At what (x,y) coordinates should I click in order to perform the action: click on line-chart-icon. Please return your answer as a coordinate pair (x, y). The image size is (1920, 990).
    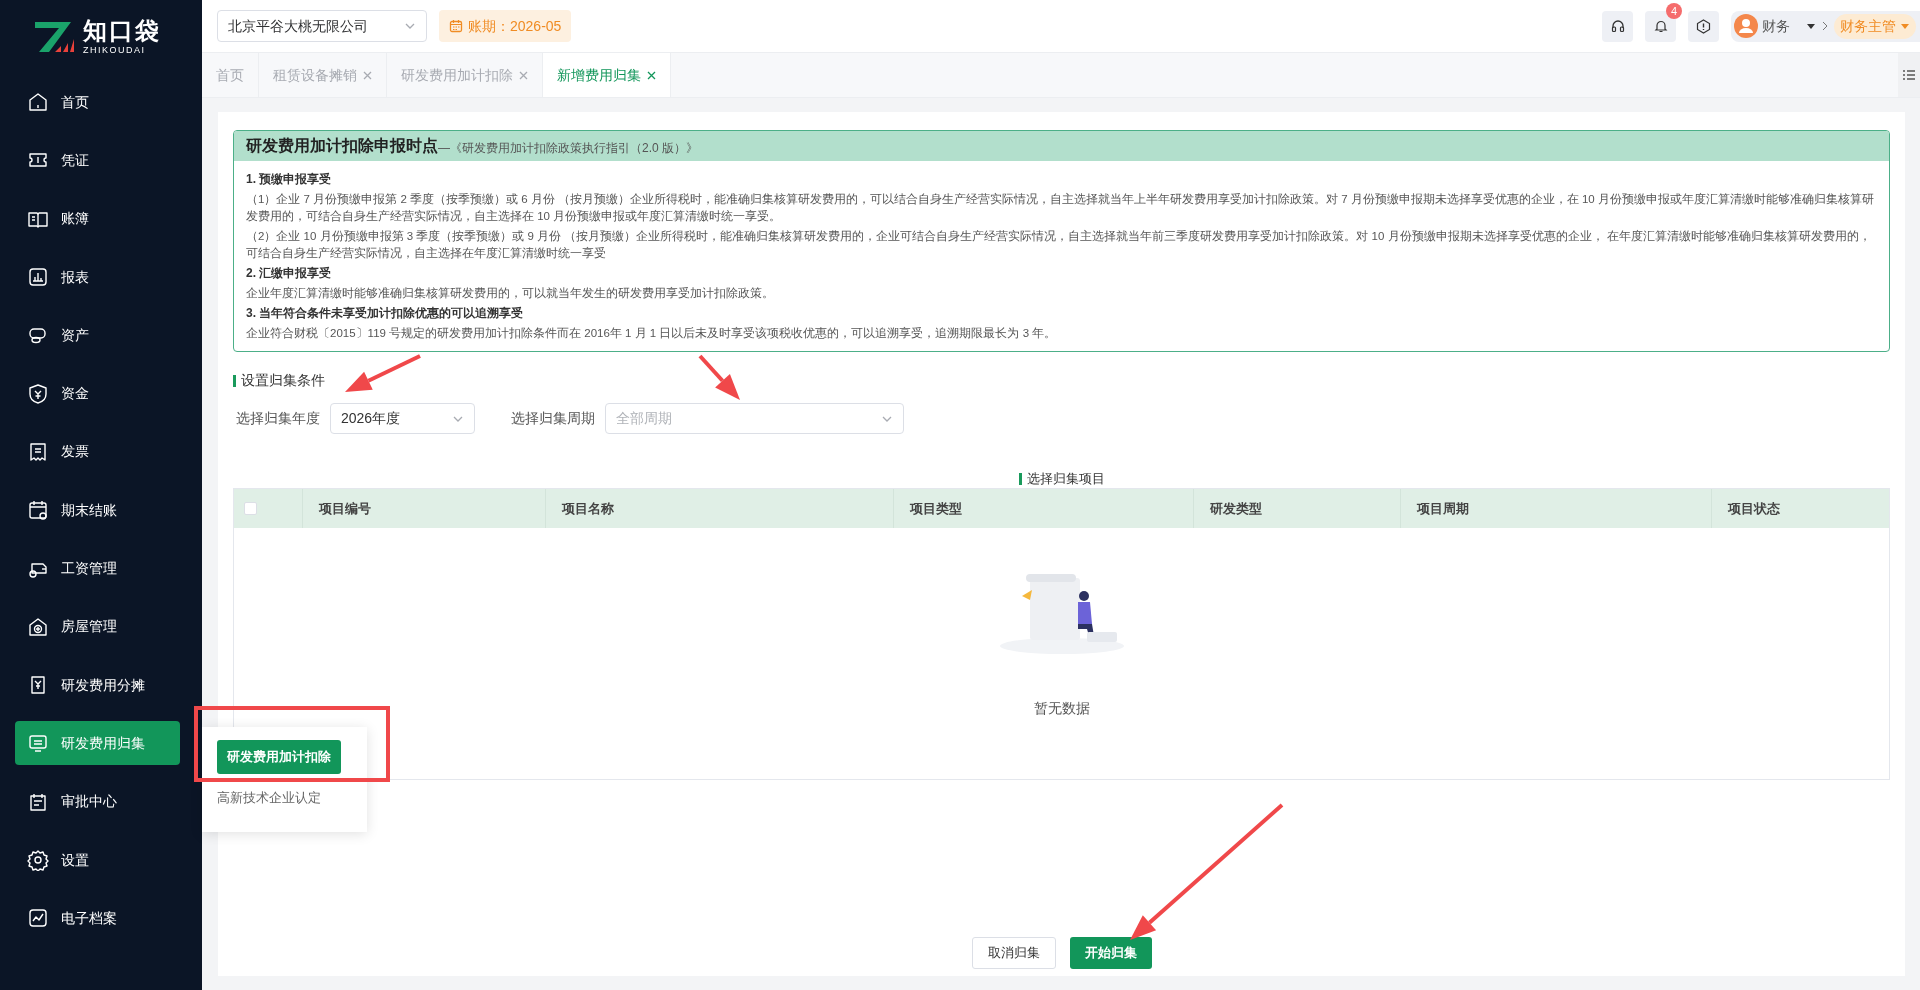
    Looking at the image, I should click on (38, 918).